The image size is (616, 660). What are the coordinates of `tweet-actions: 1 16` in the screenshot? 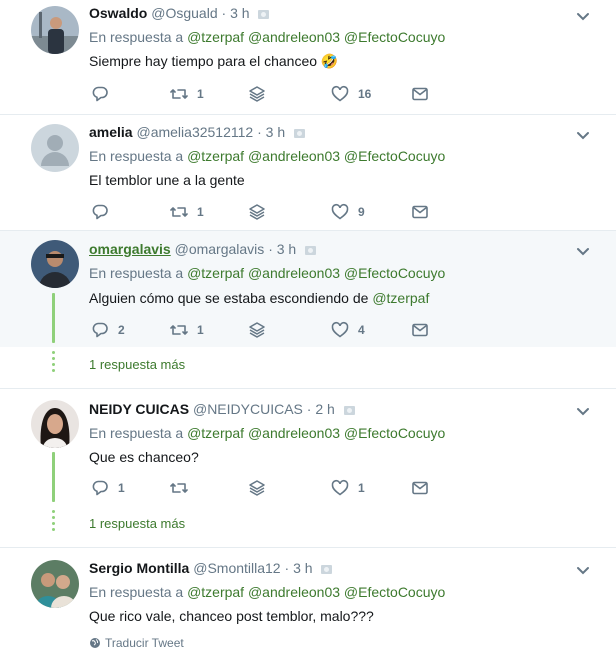 It's located at (269, 94).